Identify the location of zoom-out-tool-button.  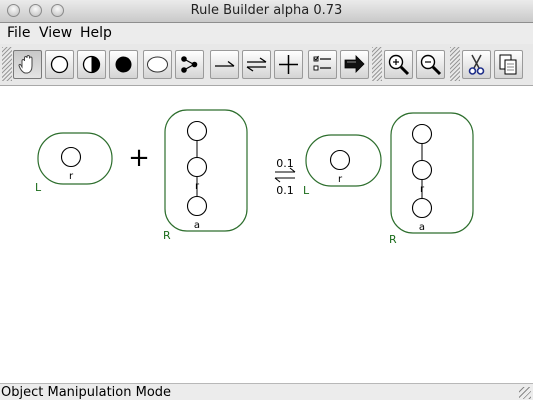
(430, 64).